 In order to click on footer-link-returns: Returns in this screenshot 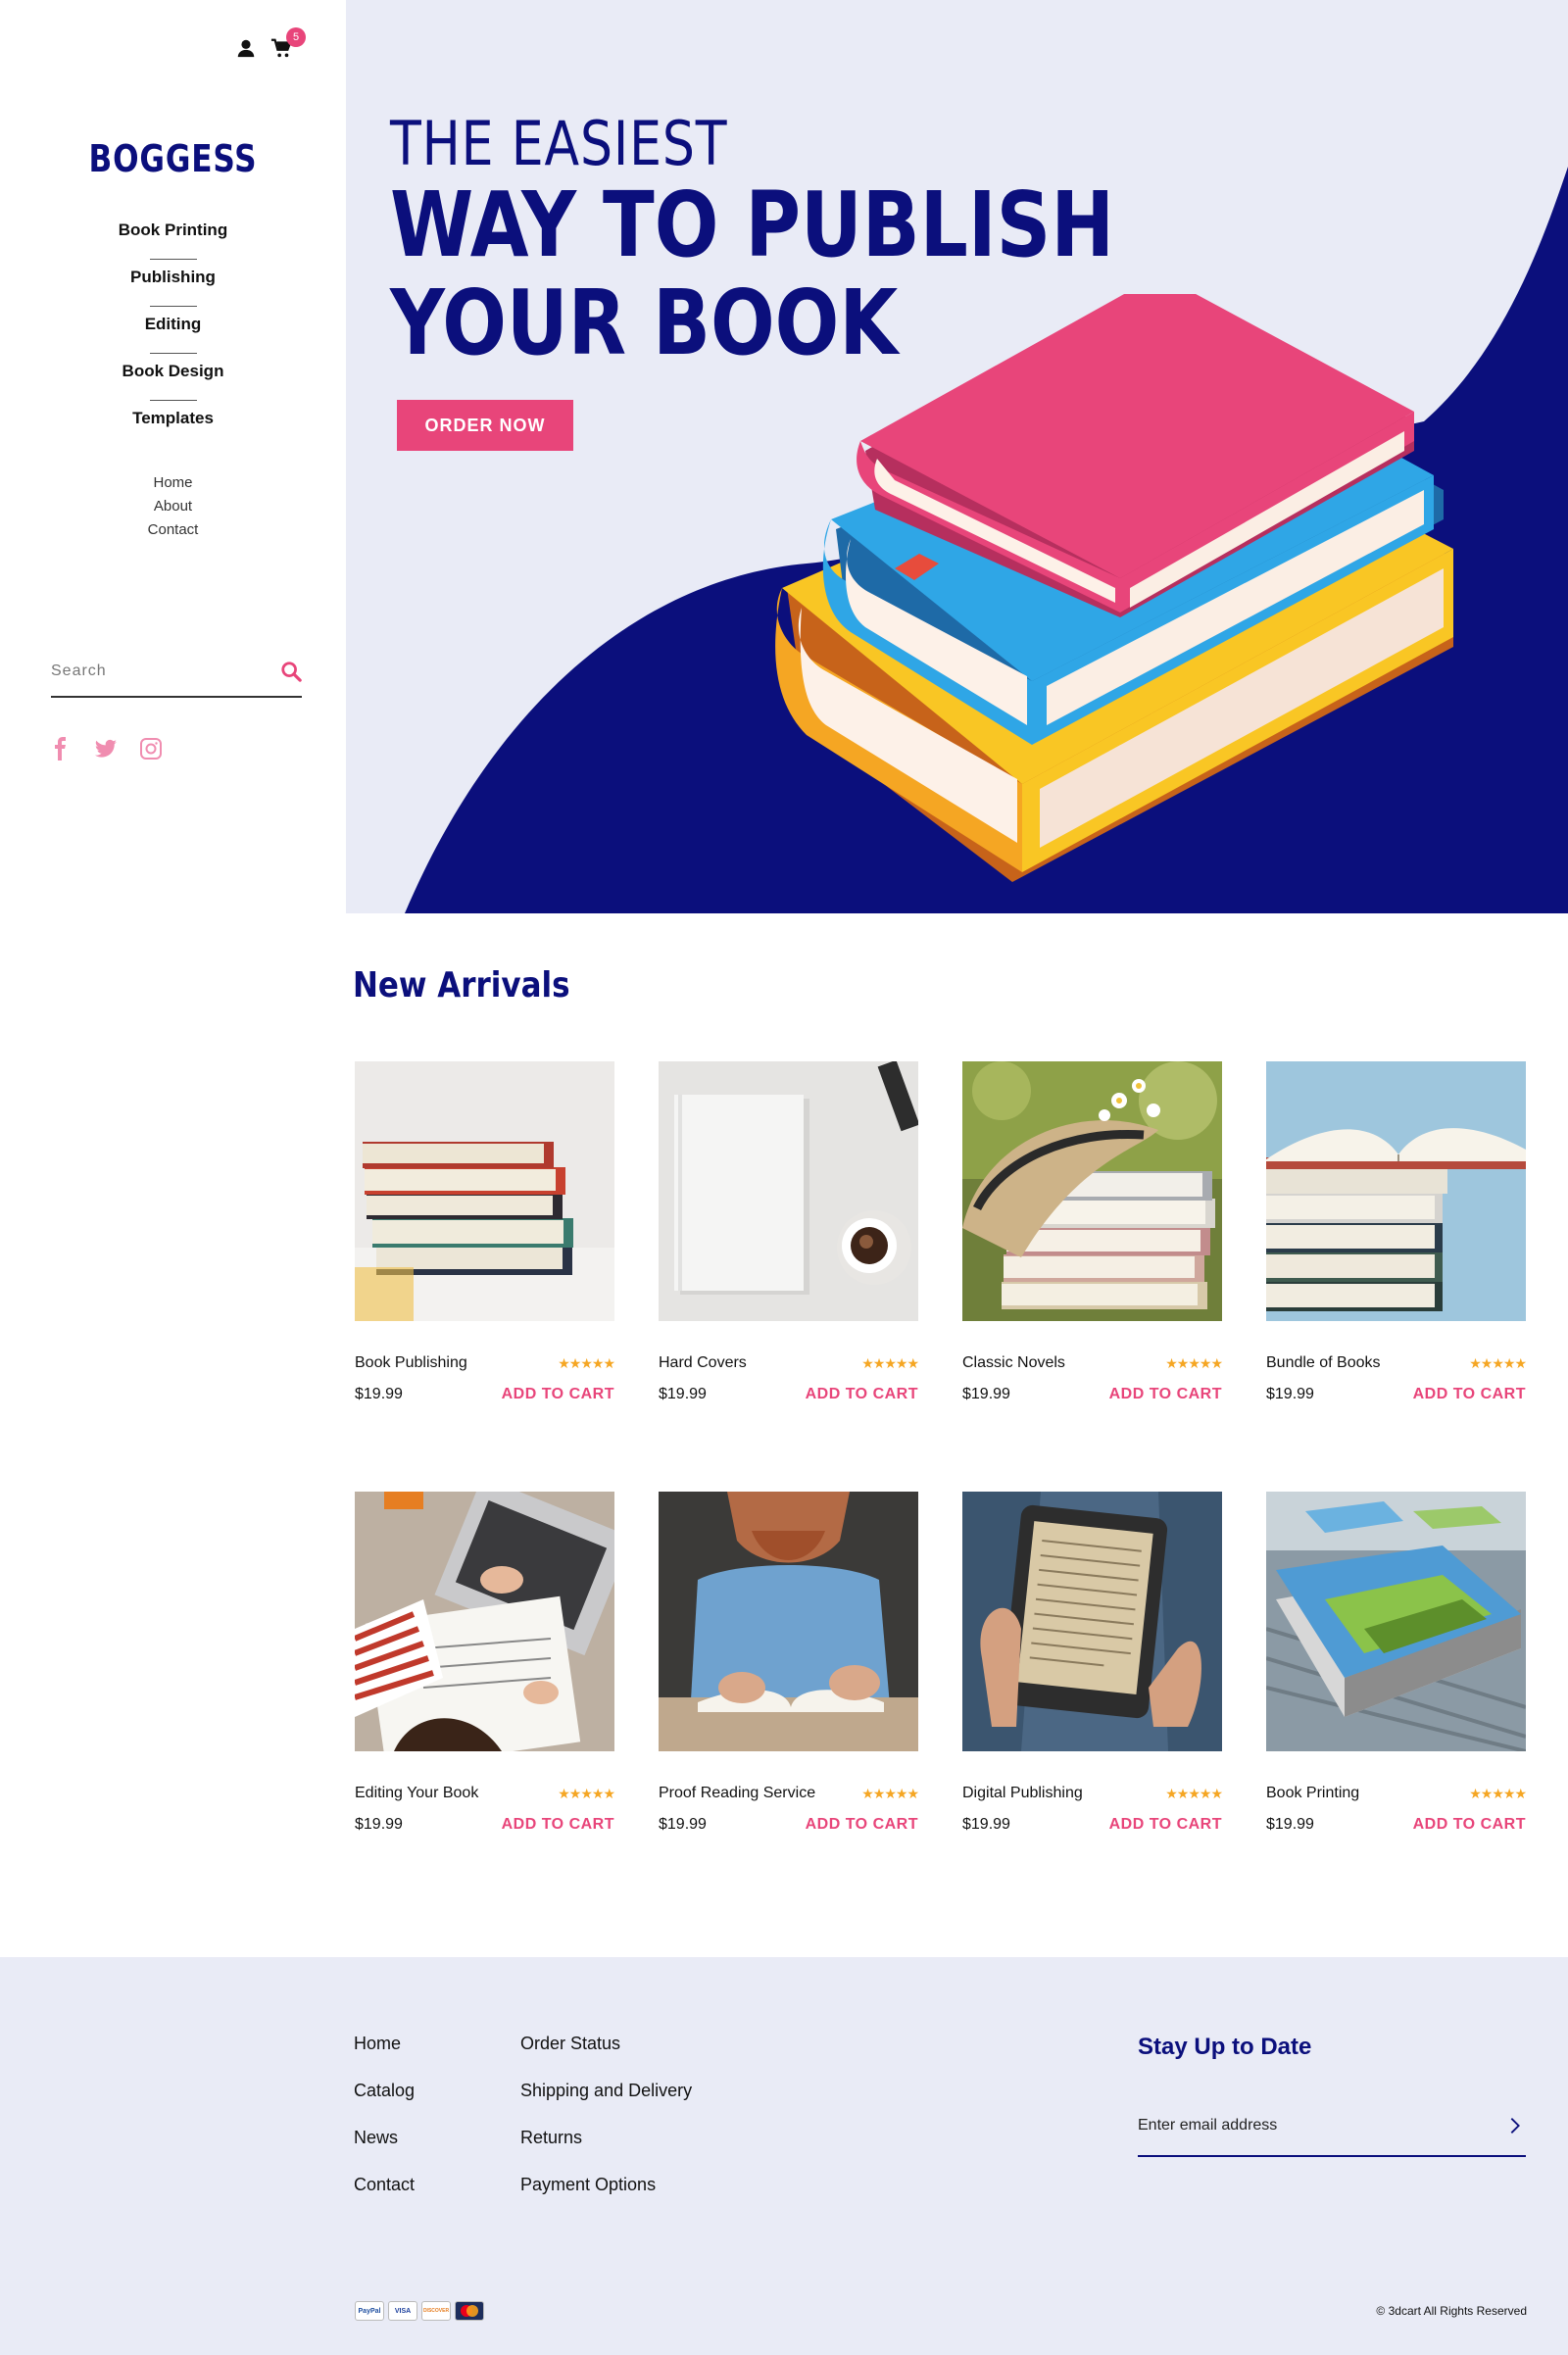, I will do `click(551, 2137)`.